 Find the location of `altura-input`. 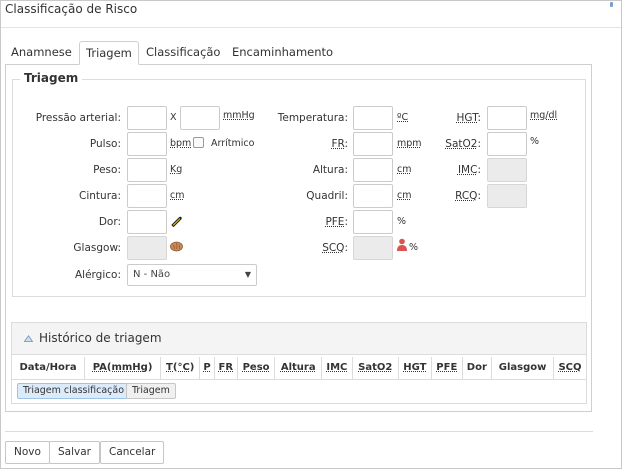

altura-input is located at coordinates (373, 170).